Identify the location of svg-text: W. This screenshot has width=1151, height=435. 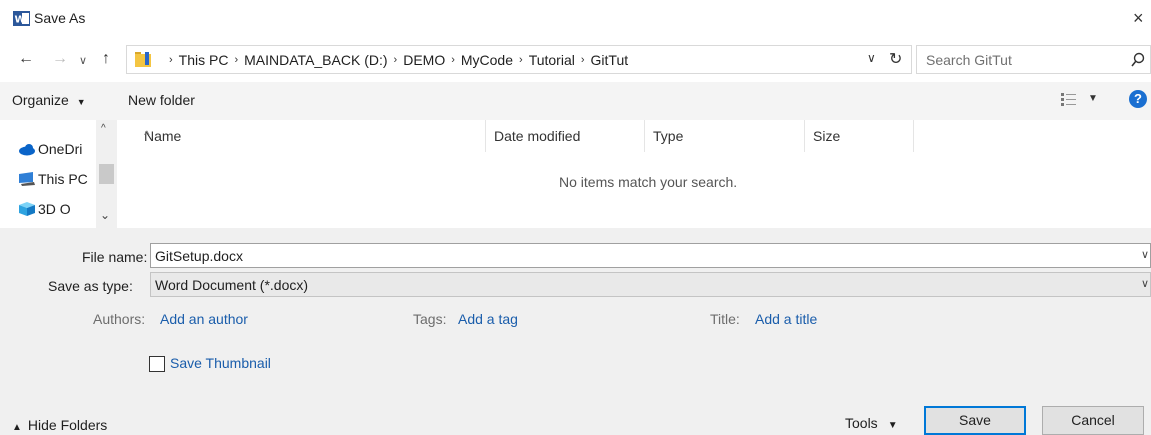
(20, 20).